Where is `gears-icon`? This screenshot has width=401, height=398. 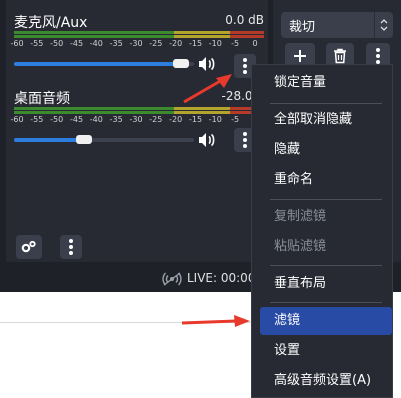 gears-icon is located at coordinates (28, 246).